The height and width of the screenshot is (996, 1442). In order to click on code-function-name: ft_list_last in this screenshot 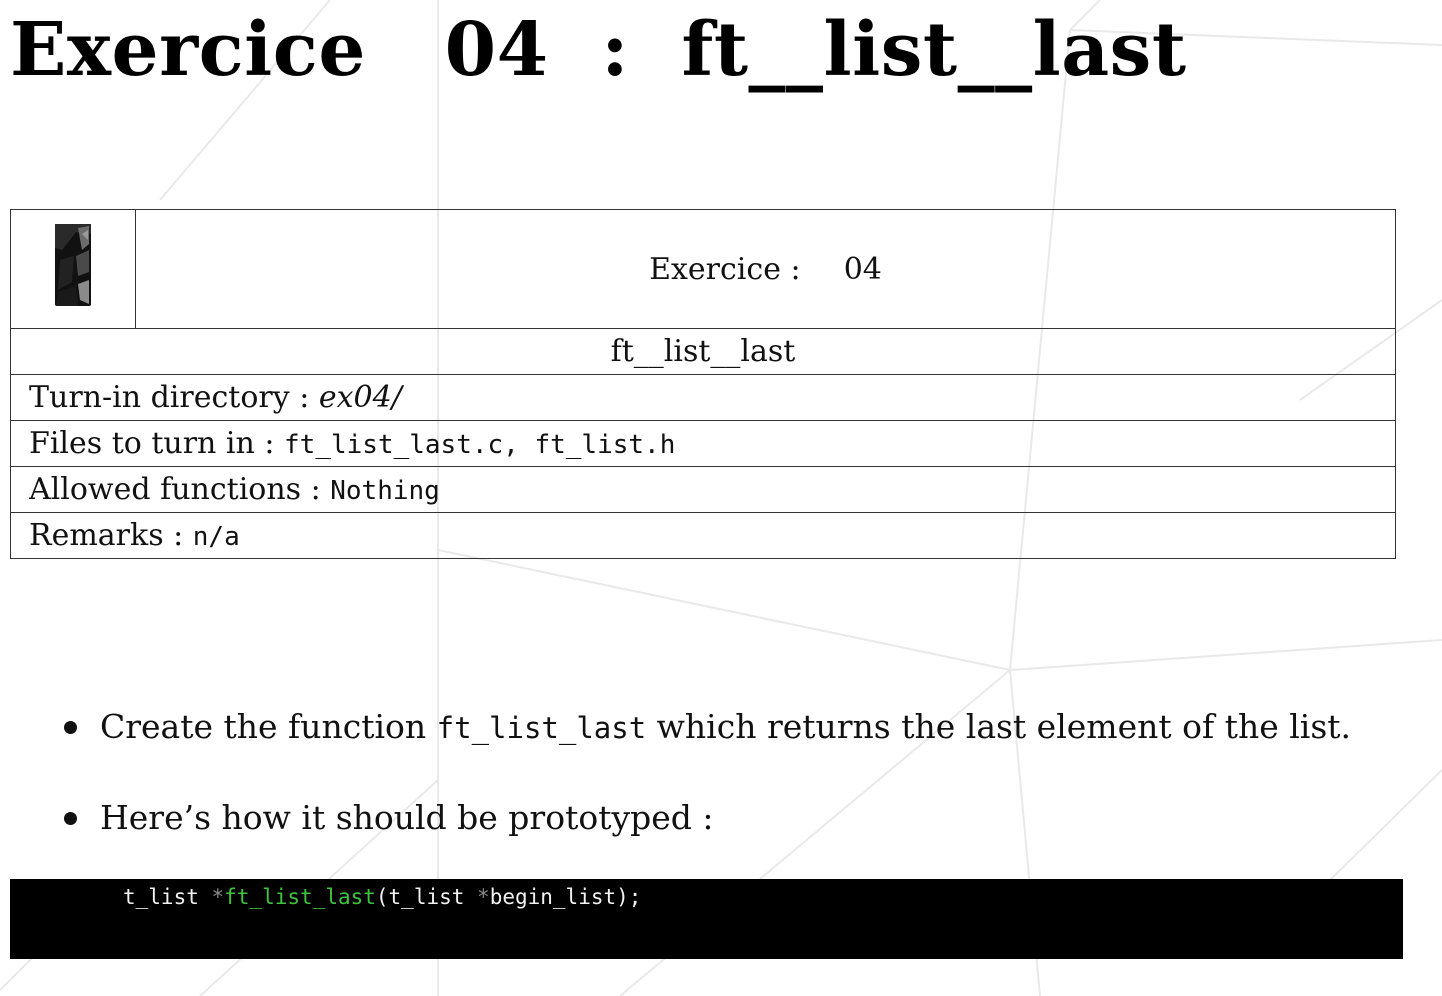, I will do `click(300, 897)`.